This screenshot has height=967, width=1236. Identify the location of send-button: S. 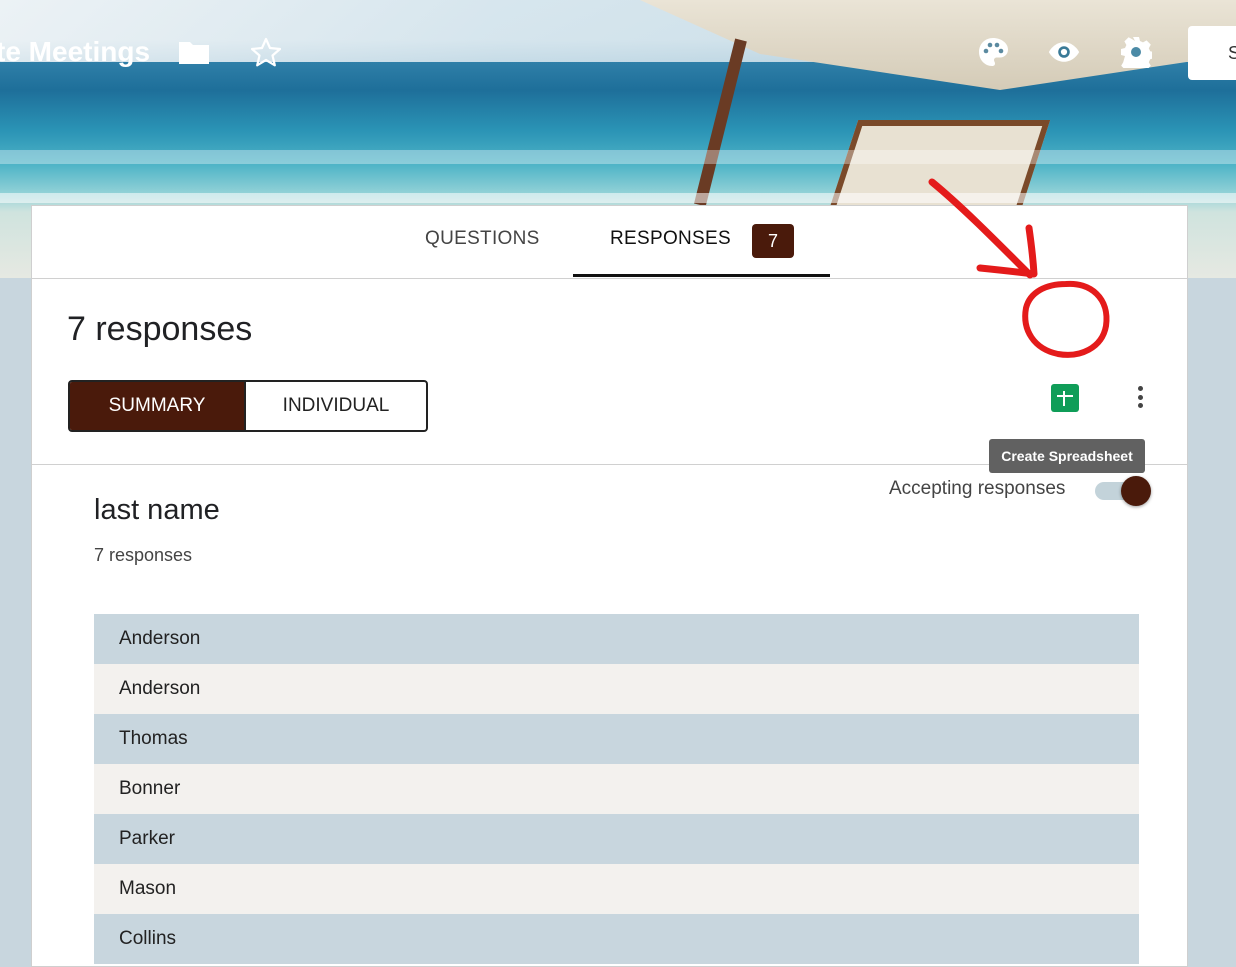
(1212, 53).